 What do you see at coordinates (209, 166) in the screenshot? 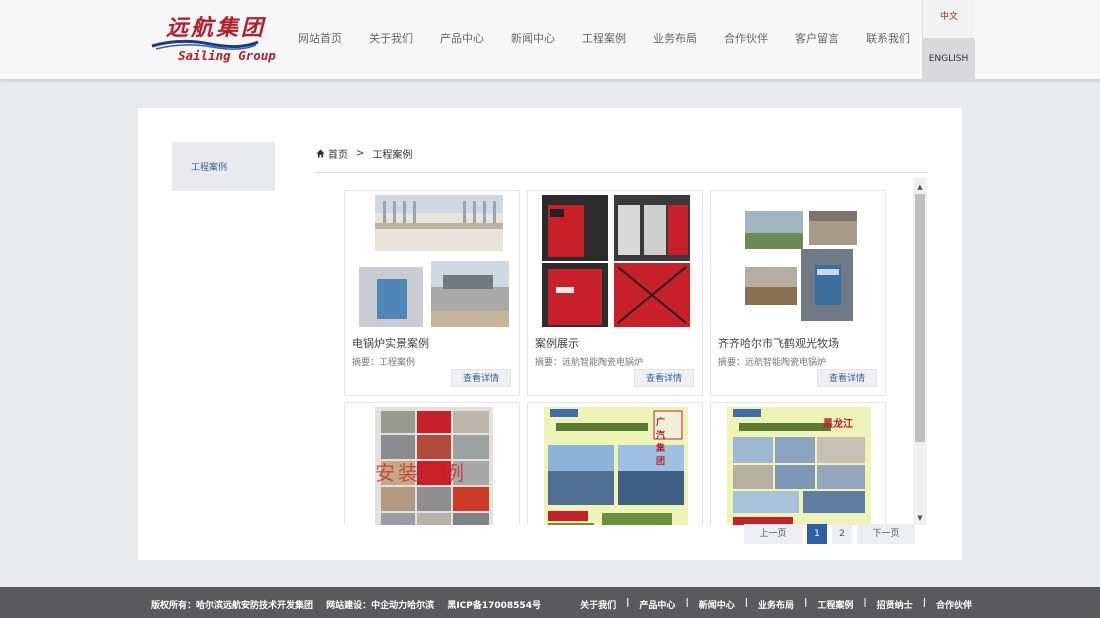
I see `sidebar-item-cases: 工程案例` at bounding box center [209, 166].